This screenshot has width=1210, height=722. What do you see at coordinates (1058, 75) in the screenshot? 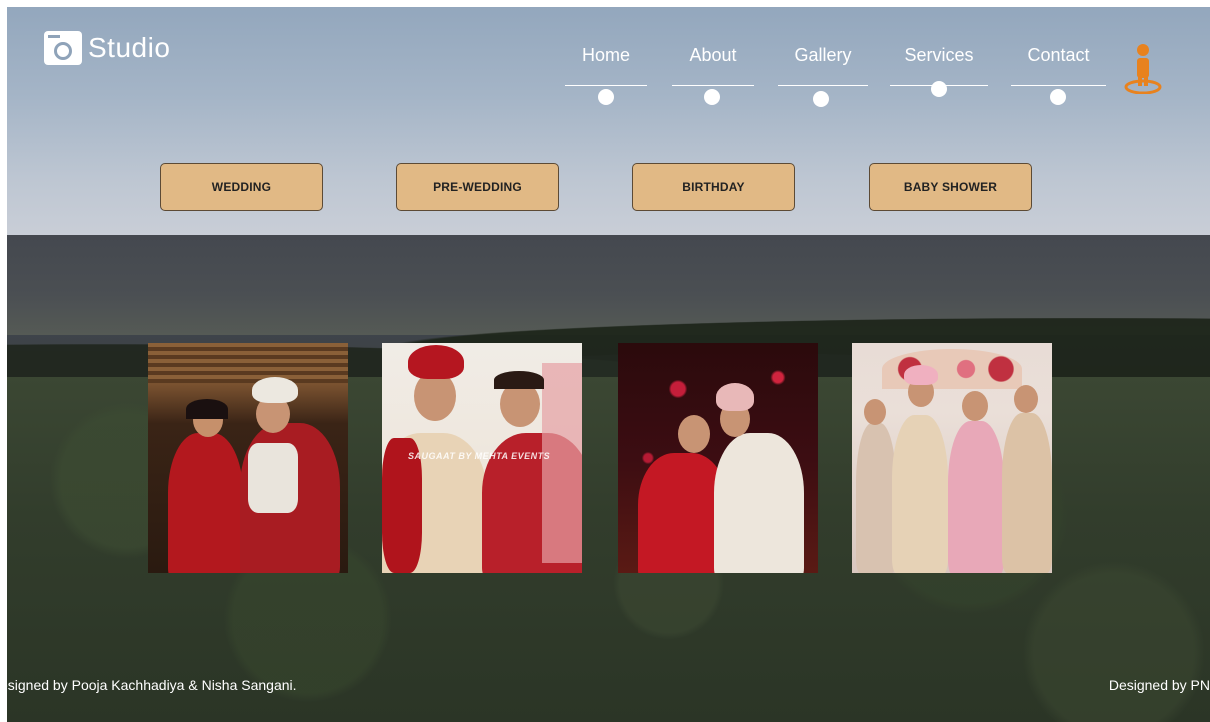
I see `nav-item-contact: Contact` at bounding box center [1058, 75].